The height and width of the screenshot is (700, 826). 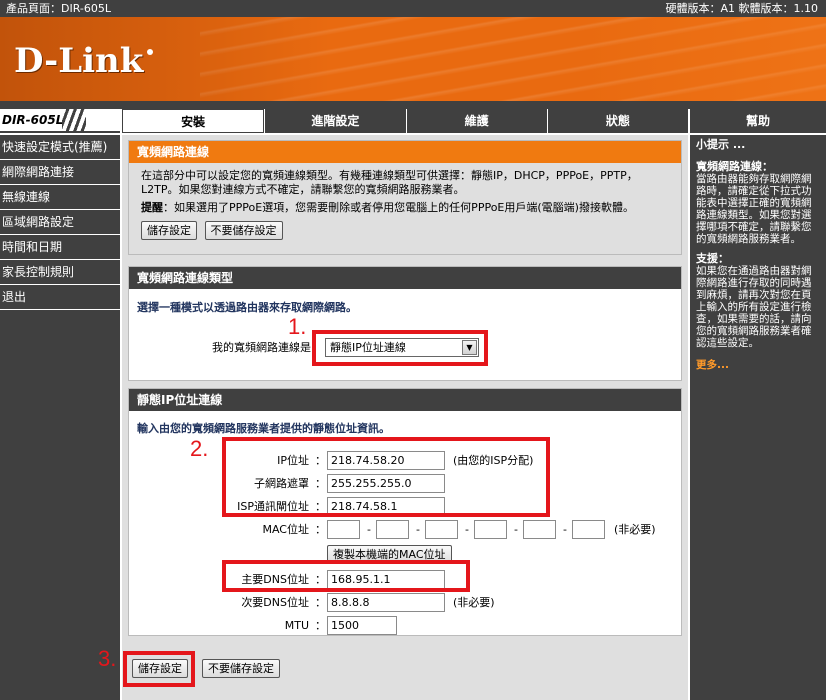 What do you see at coordinates (169, 230) in the screenshot?
I see `save-button-top: 儲存設定` at bounding box center [169, 230].